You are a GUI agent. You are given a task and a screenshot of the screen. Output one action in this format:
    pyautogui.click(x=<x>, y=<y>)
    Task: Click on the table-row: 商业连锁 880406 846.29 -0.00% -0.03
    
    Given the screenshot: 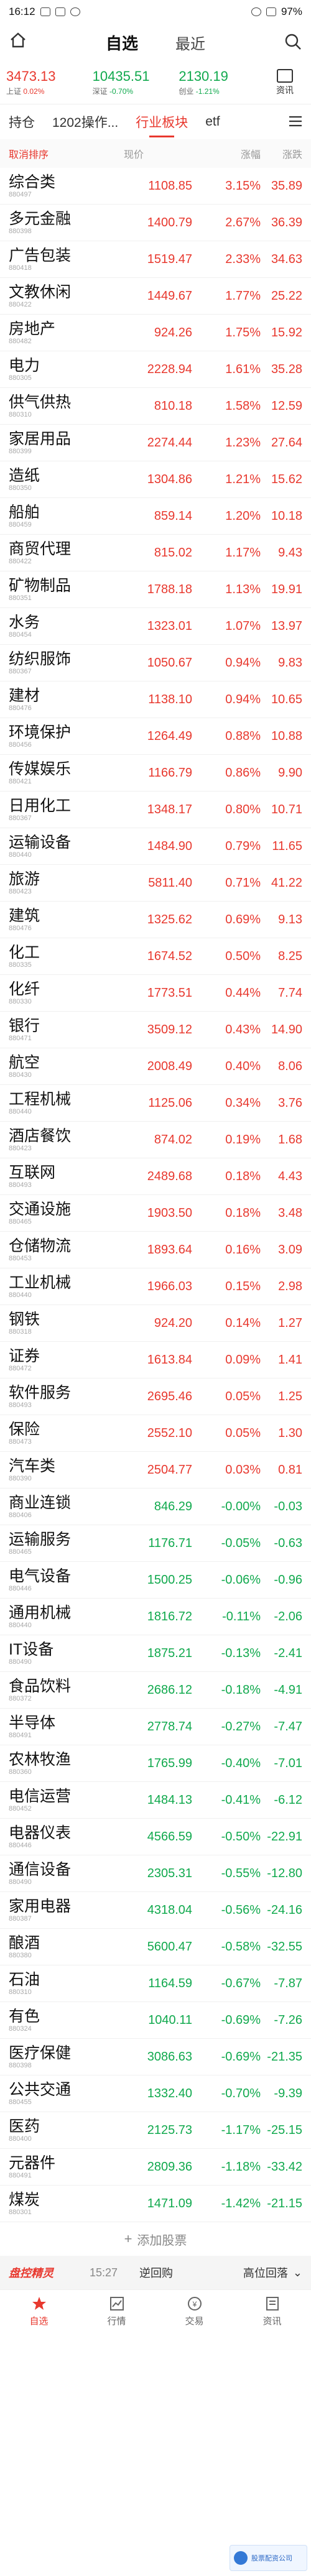 What is the action you would take?
    pyautogui.click(x=155, y=1507)
    